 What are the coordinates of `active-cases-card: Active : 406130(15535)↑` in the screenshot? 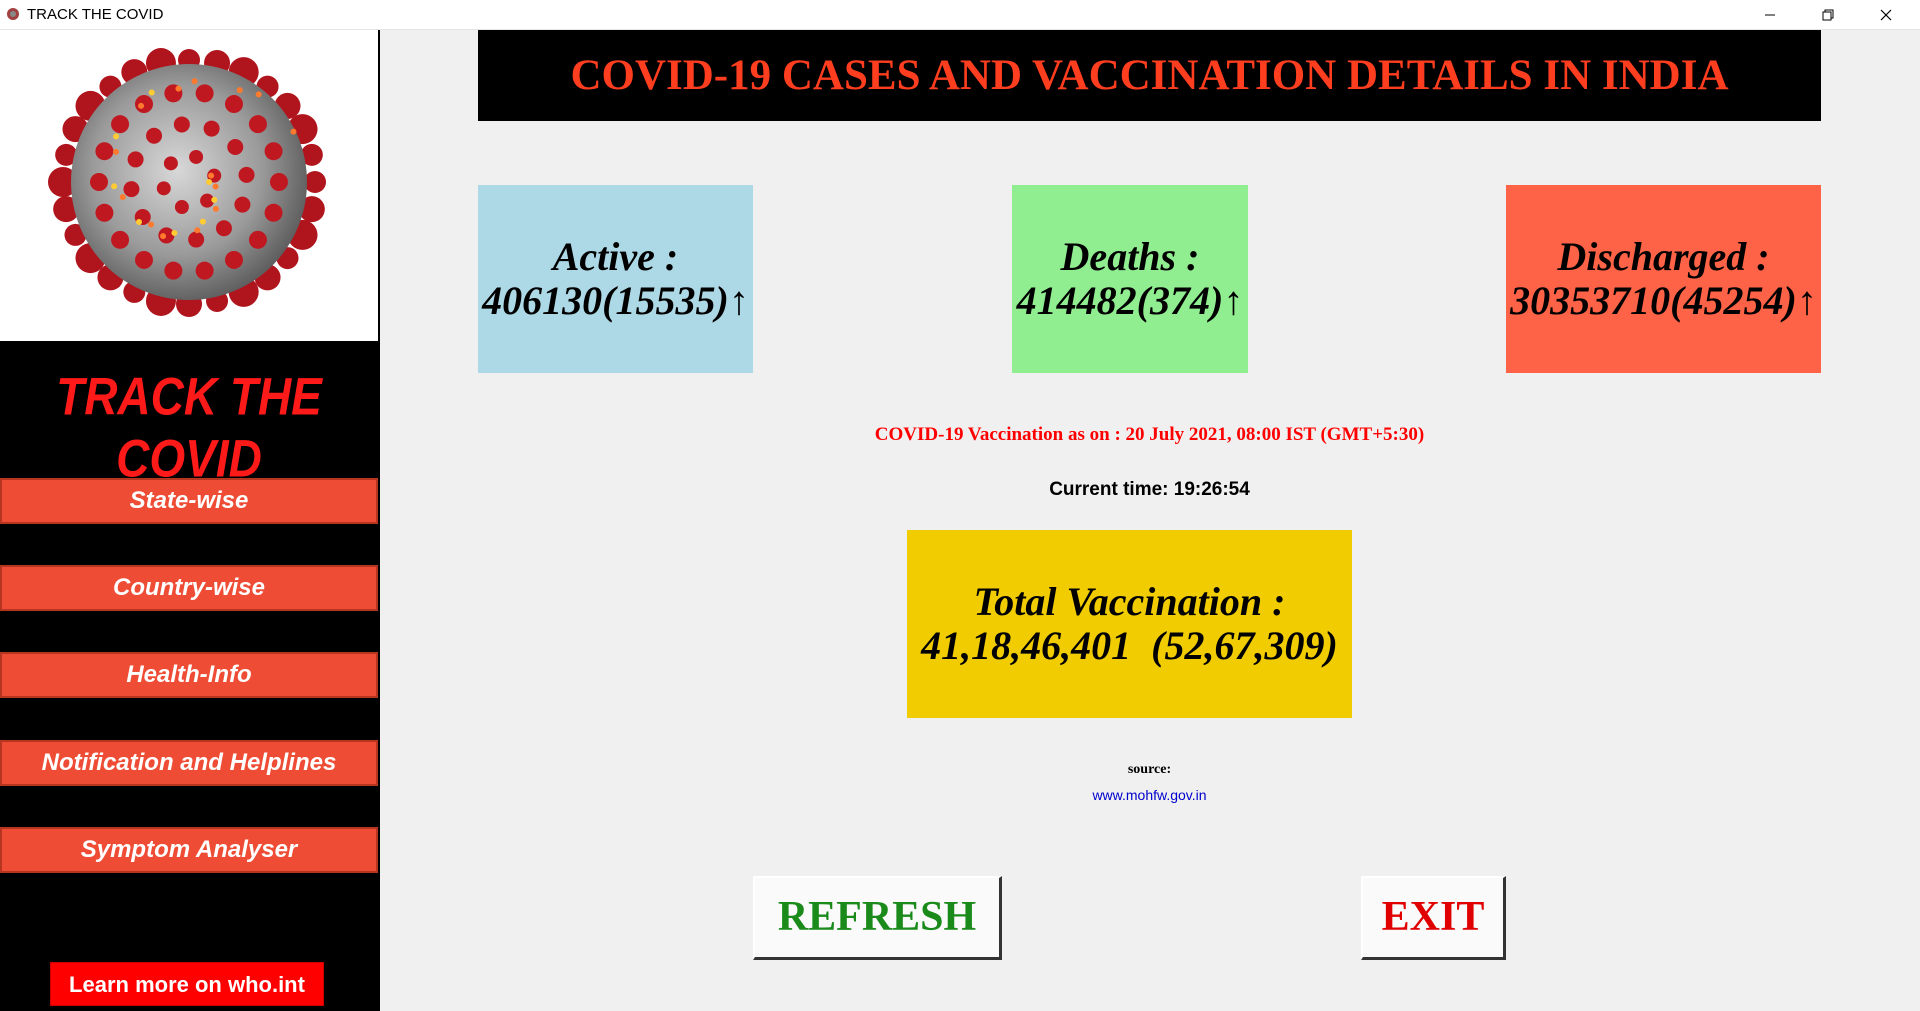 It's located at (615, 279).